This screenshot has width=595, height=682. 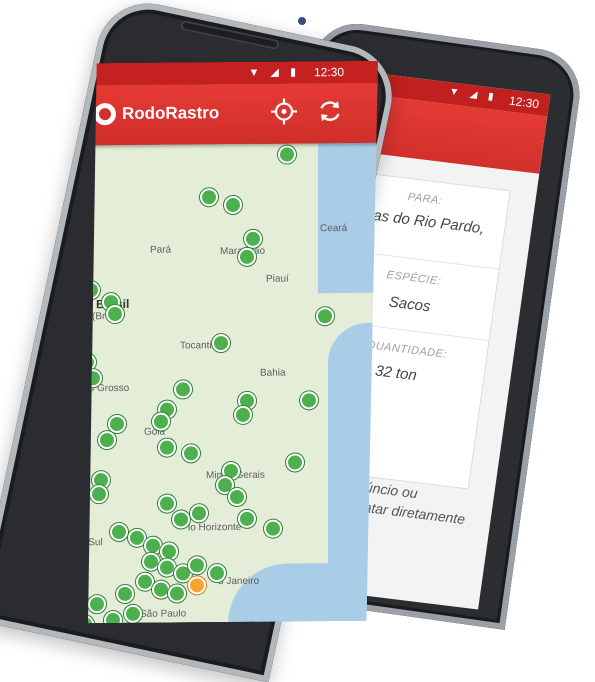 What do you see at coordinates (414, 278) in the screenshot?
I see `especie-label: ESPÉCIE:` at bounding box center [414, 278].